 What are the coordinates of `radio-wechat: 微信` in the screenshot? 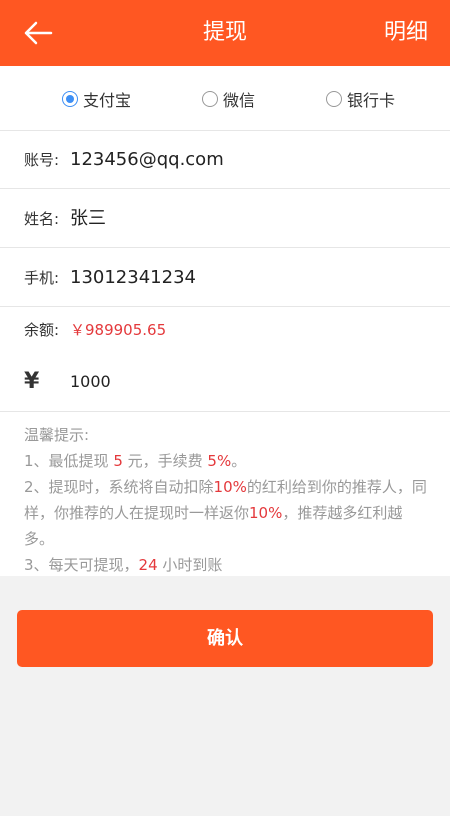 It's located at (228, 99).